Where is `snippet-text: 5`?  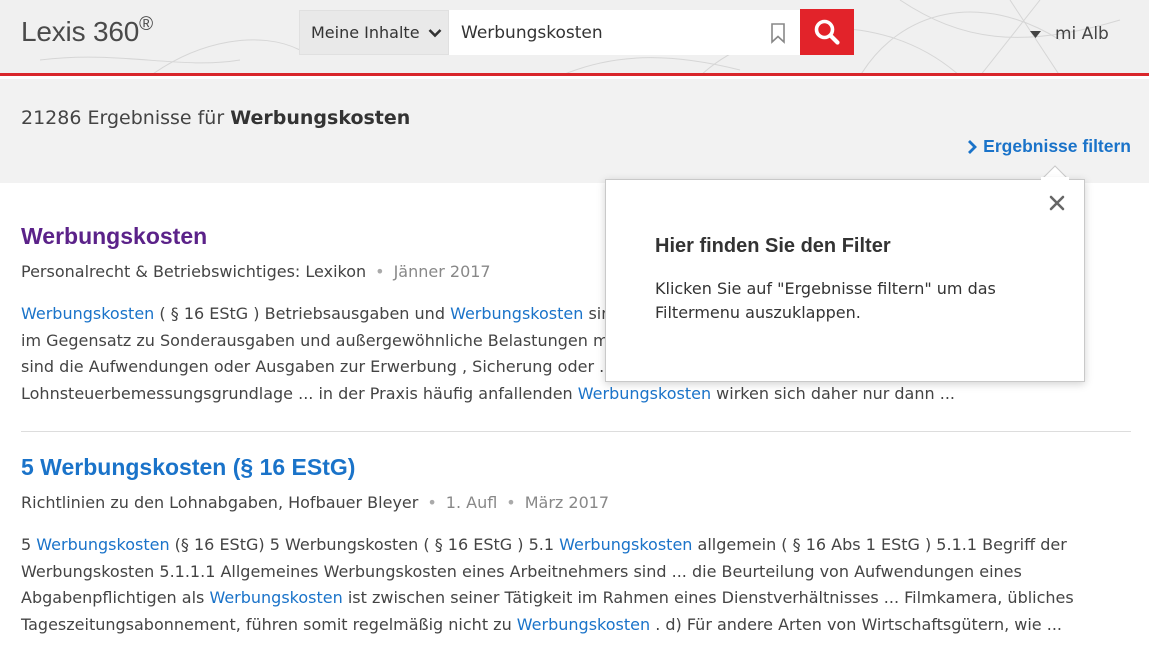 snippet-text: 5 is located at coordinates (29, 544).